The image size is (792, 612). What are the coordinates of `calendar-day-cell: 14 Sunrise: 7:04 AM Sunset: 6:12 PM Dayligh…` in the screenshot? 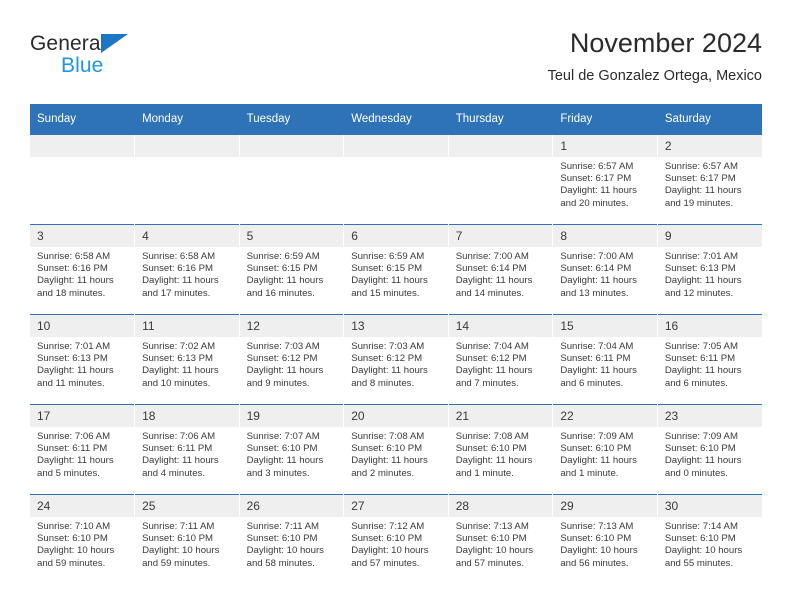 It's located at (501, 359).